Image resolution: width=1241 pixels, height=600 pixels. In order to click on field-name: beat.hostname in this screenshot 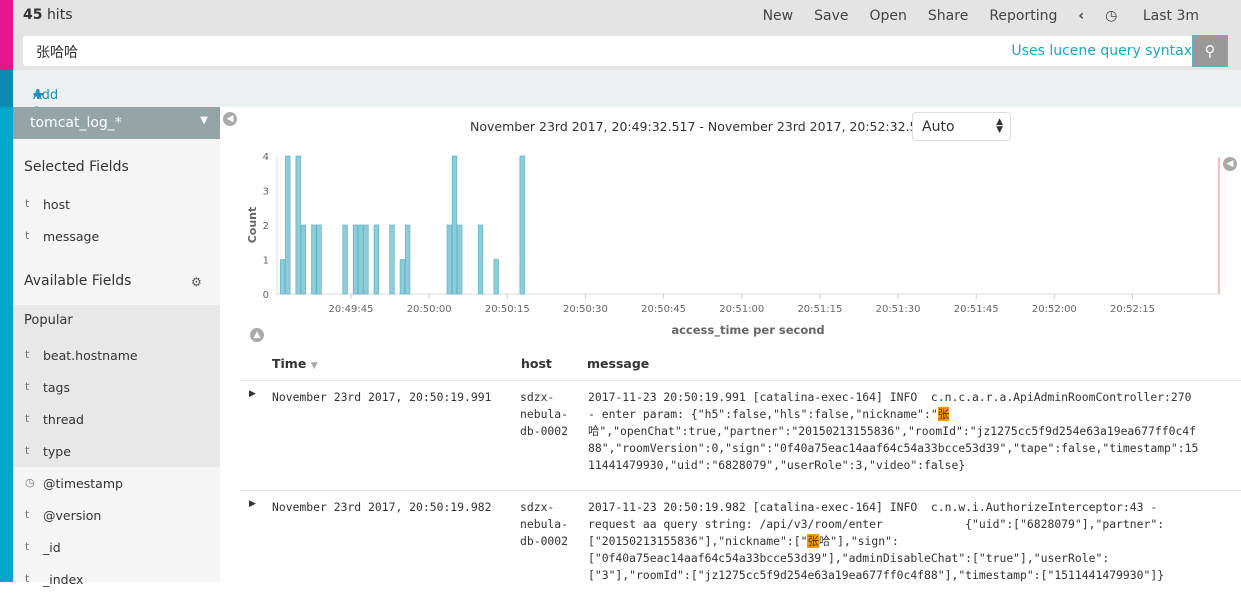, I will do `click(90, 355)`.